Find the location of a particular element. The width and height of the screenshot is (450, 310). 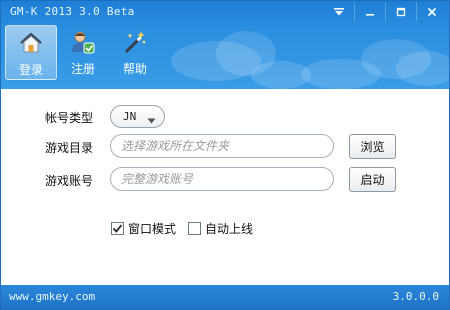

minimize-button is located at coordinates (369, 11).